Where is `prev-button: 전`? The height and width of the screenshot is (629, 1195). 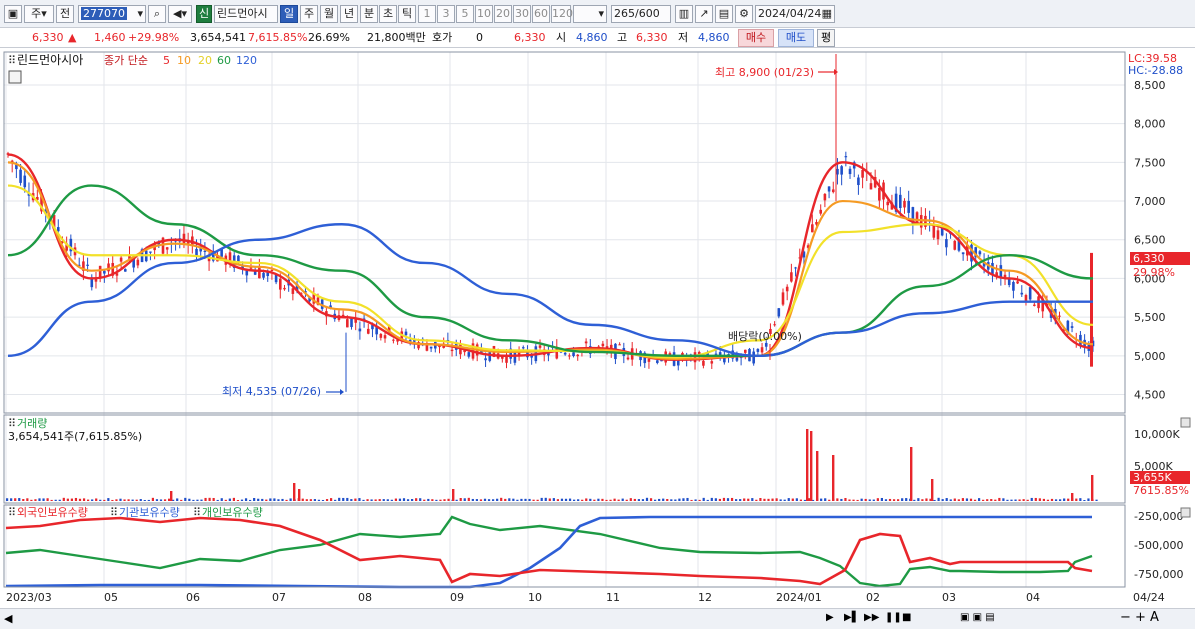
prev-button: 전 is located at coordinates (65, 14).